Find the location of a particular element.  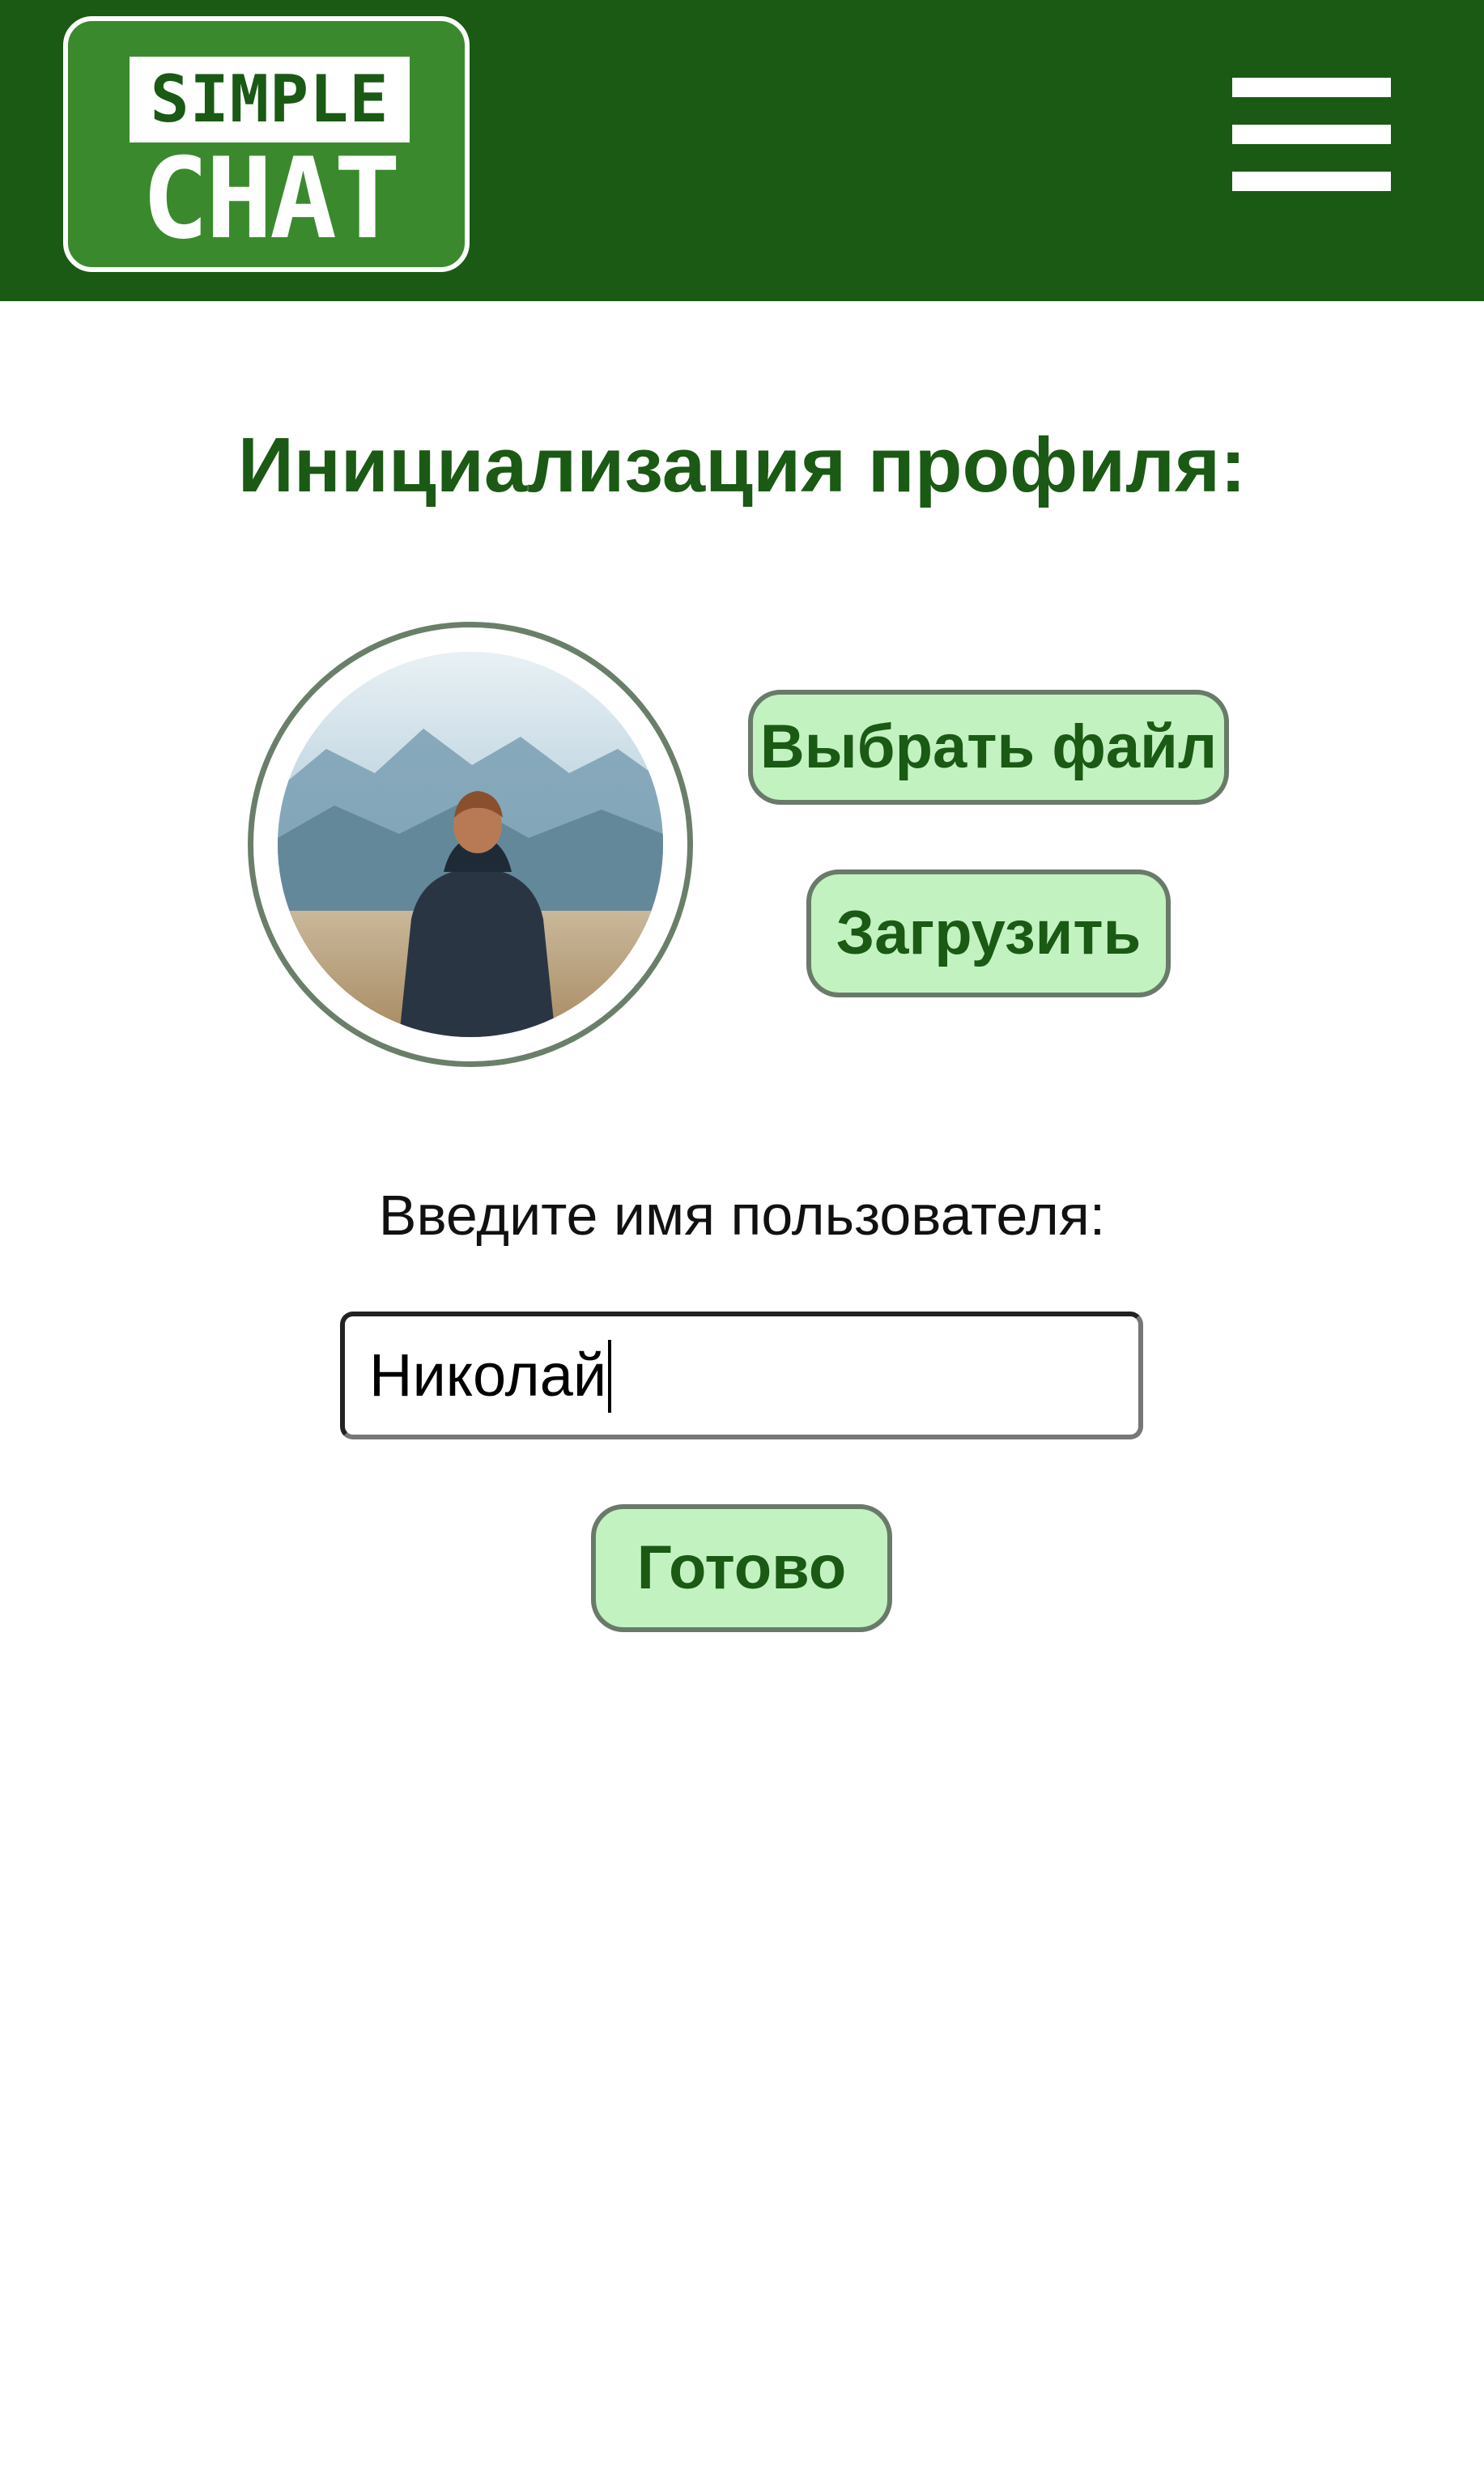

username-value: Николай is located at coordinates (488, 1375).